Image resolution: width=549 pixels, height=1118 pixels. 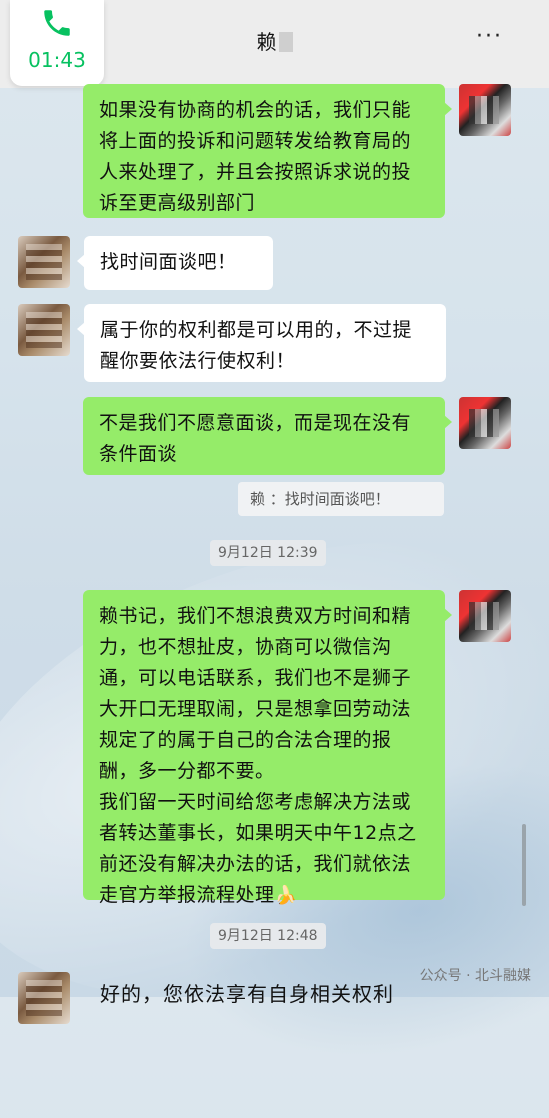 What do you see at coordinates (175, 263) in the screenshot?
I see `message-bubble-received: 找时间面谈吧！` at bounding box center [175, 263].